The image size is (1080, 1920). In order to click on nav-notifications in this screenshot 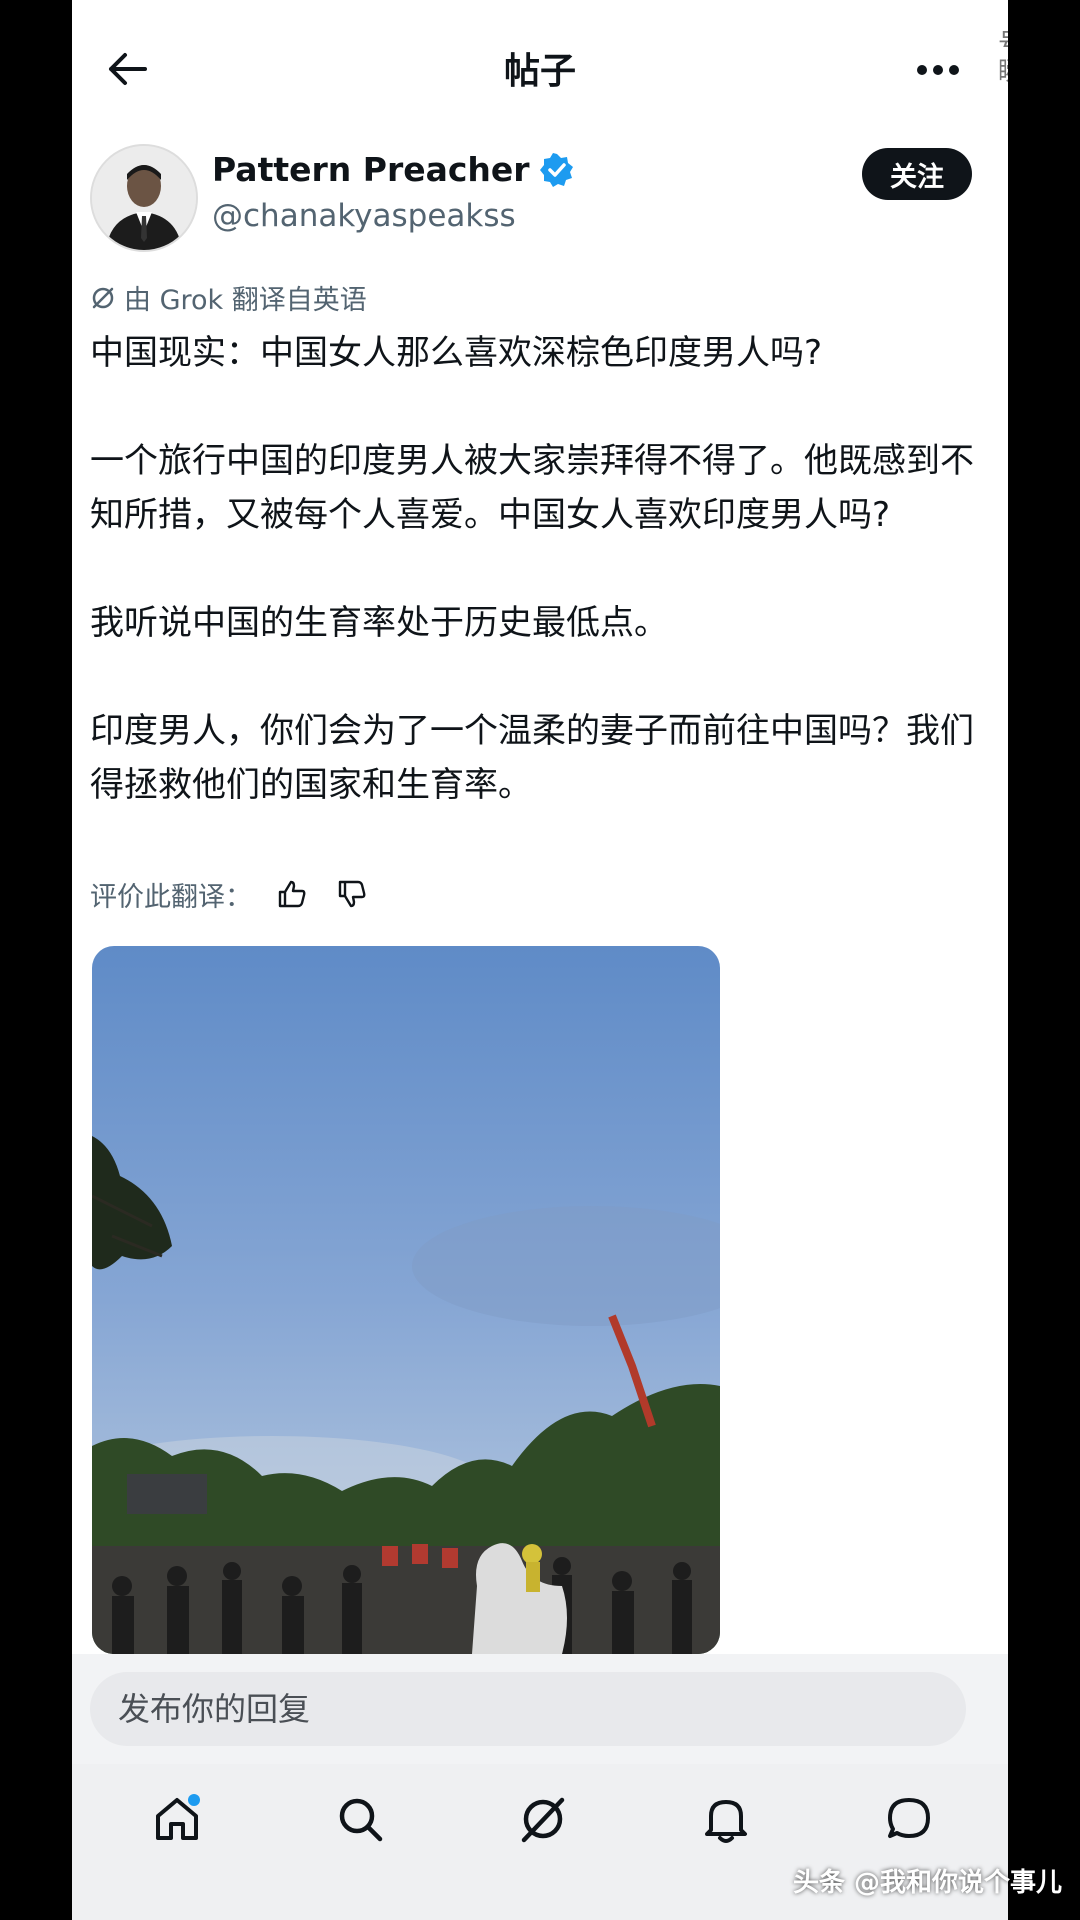, I will do `click(726, 1819)`.